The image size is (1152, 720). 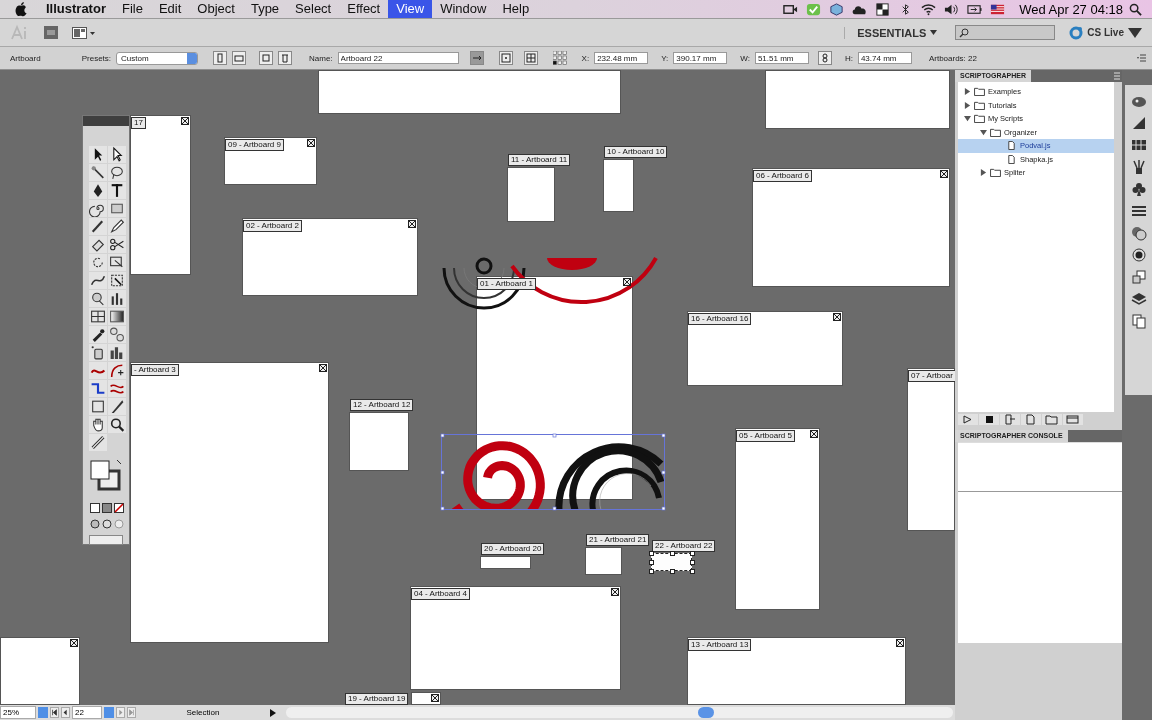 What do you see at coordinates (117, 370) in the screenshot?
I see `curve-plus-icon` at bounding box center [117, 370].